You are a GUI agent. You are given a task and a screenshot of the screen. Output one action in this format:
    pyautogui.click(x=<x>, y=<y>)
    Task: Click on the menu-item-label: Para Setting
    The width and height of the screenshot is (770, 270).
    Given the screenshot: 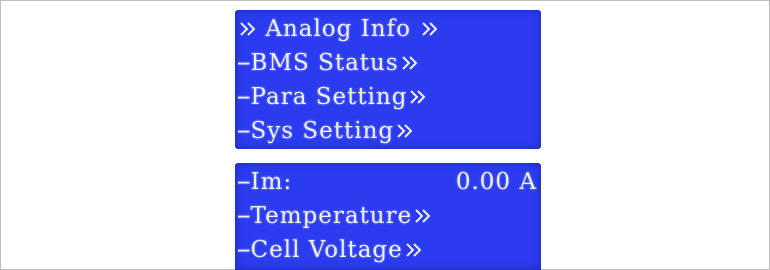 What is the action you would take?
    pyautogui.click(x=329, y=97)
    